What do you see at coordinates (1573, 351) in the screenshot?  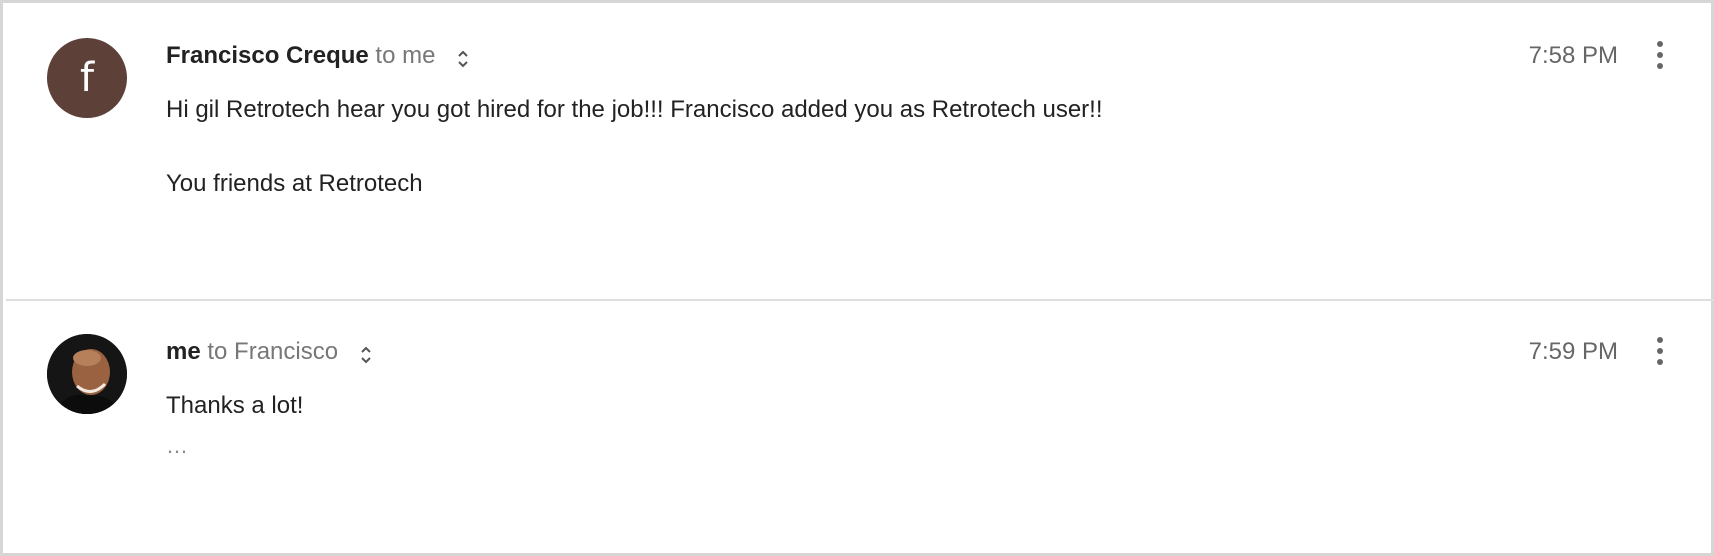 I see `message-time: 7:59 PM` at bounding box center [1573, 351].